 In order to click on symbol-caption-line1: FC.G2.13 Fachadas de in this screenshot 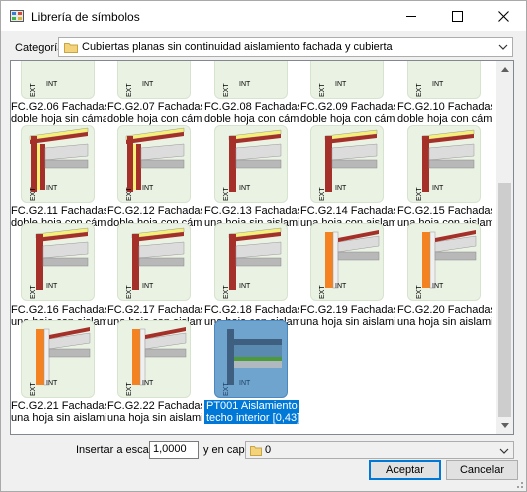, I will do `click(251, 211)`.